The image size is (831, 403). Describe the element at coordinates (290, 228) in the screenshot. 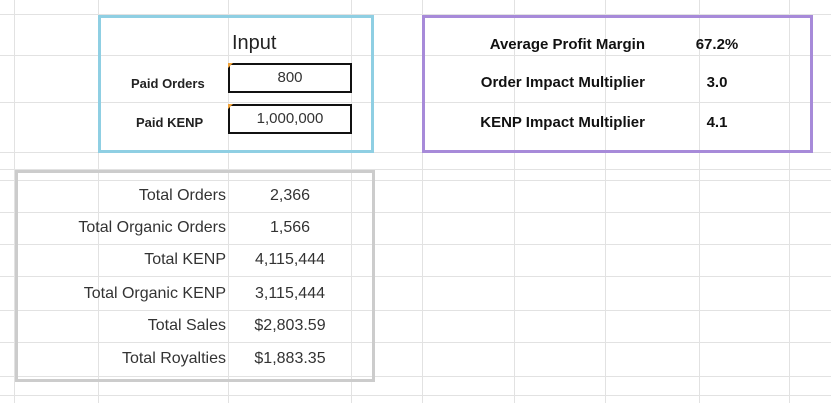

I see `total-organic-orders-value: 1,566` at that location.